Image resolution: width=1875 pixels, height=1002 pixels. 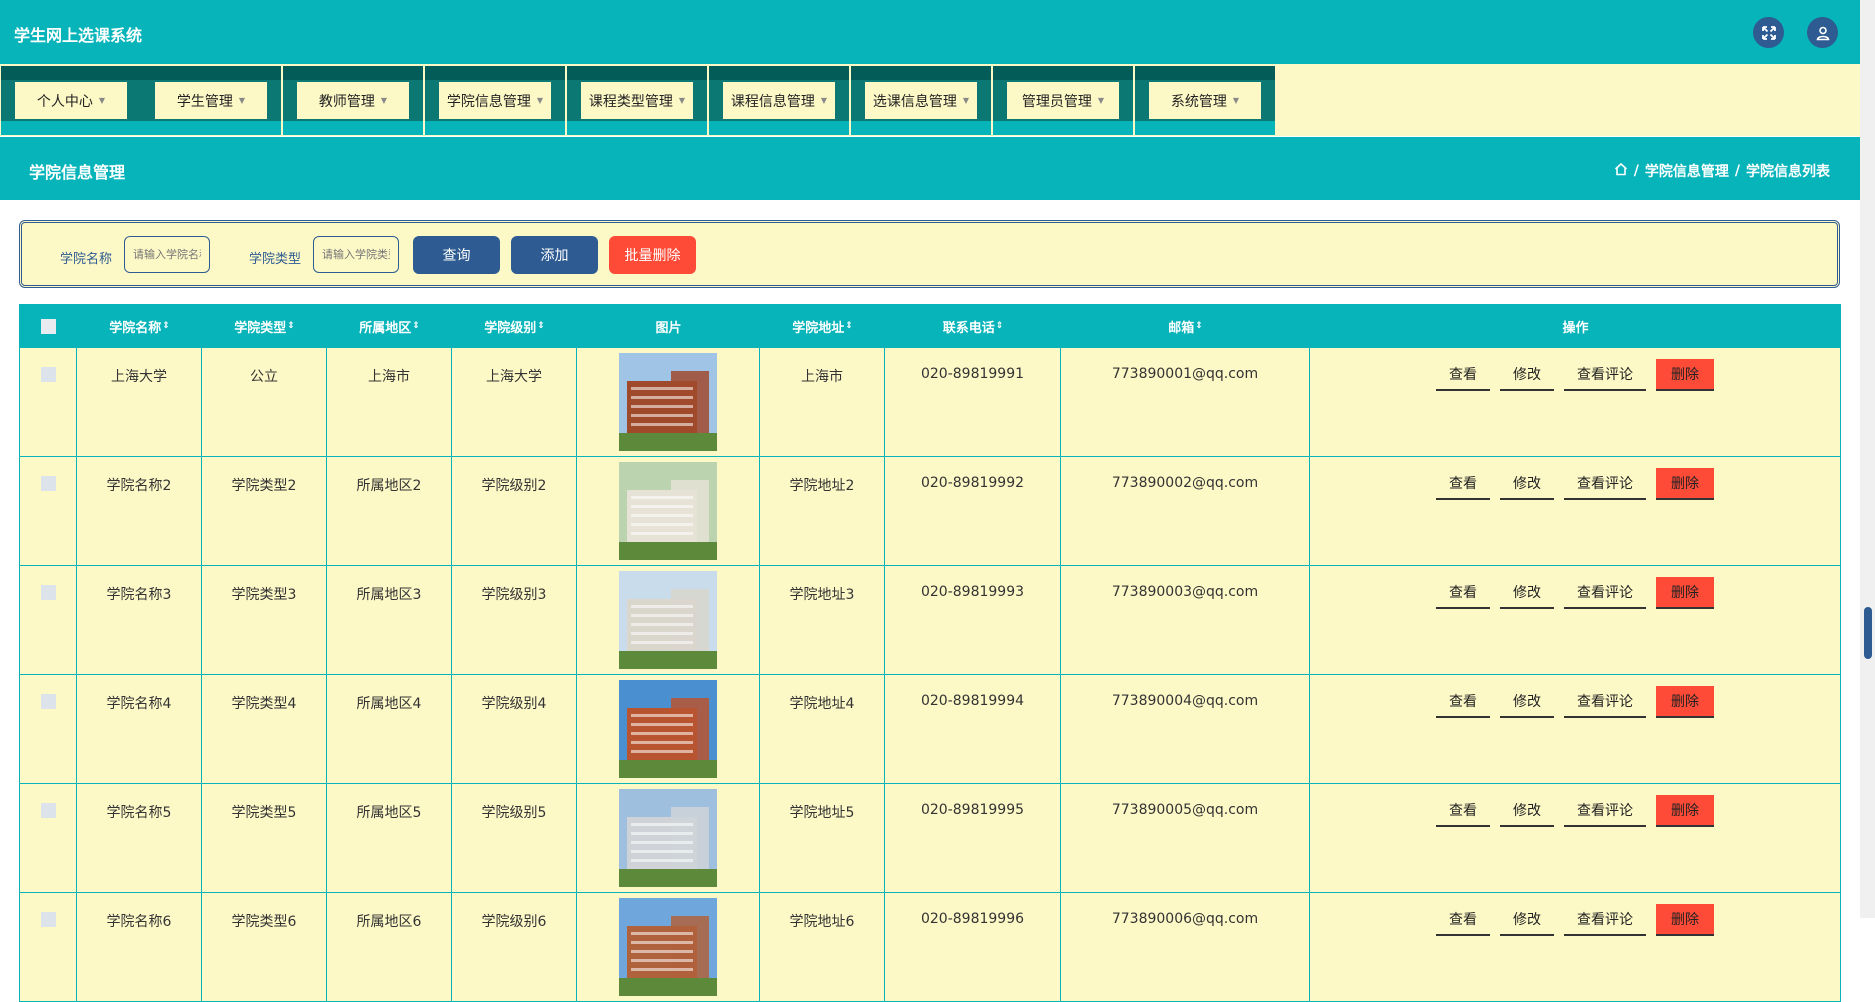 I want to click on nav-item-selection-management: 选课信息管理 ▼, so click(x=921, y=100).